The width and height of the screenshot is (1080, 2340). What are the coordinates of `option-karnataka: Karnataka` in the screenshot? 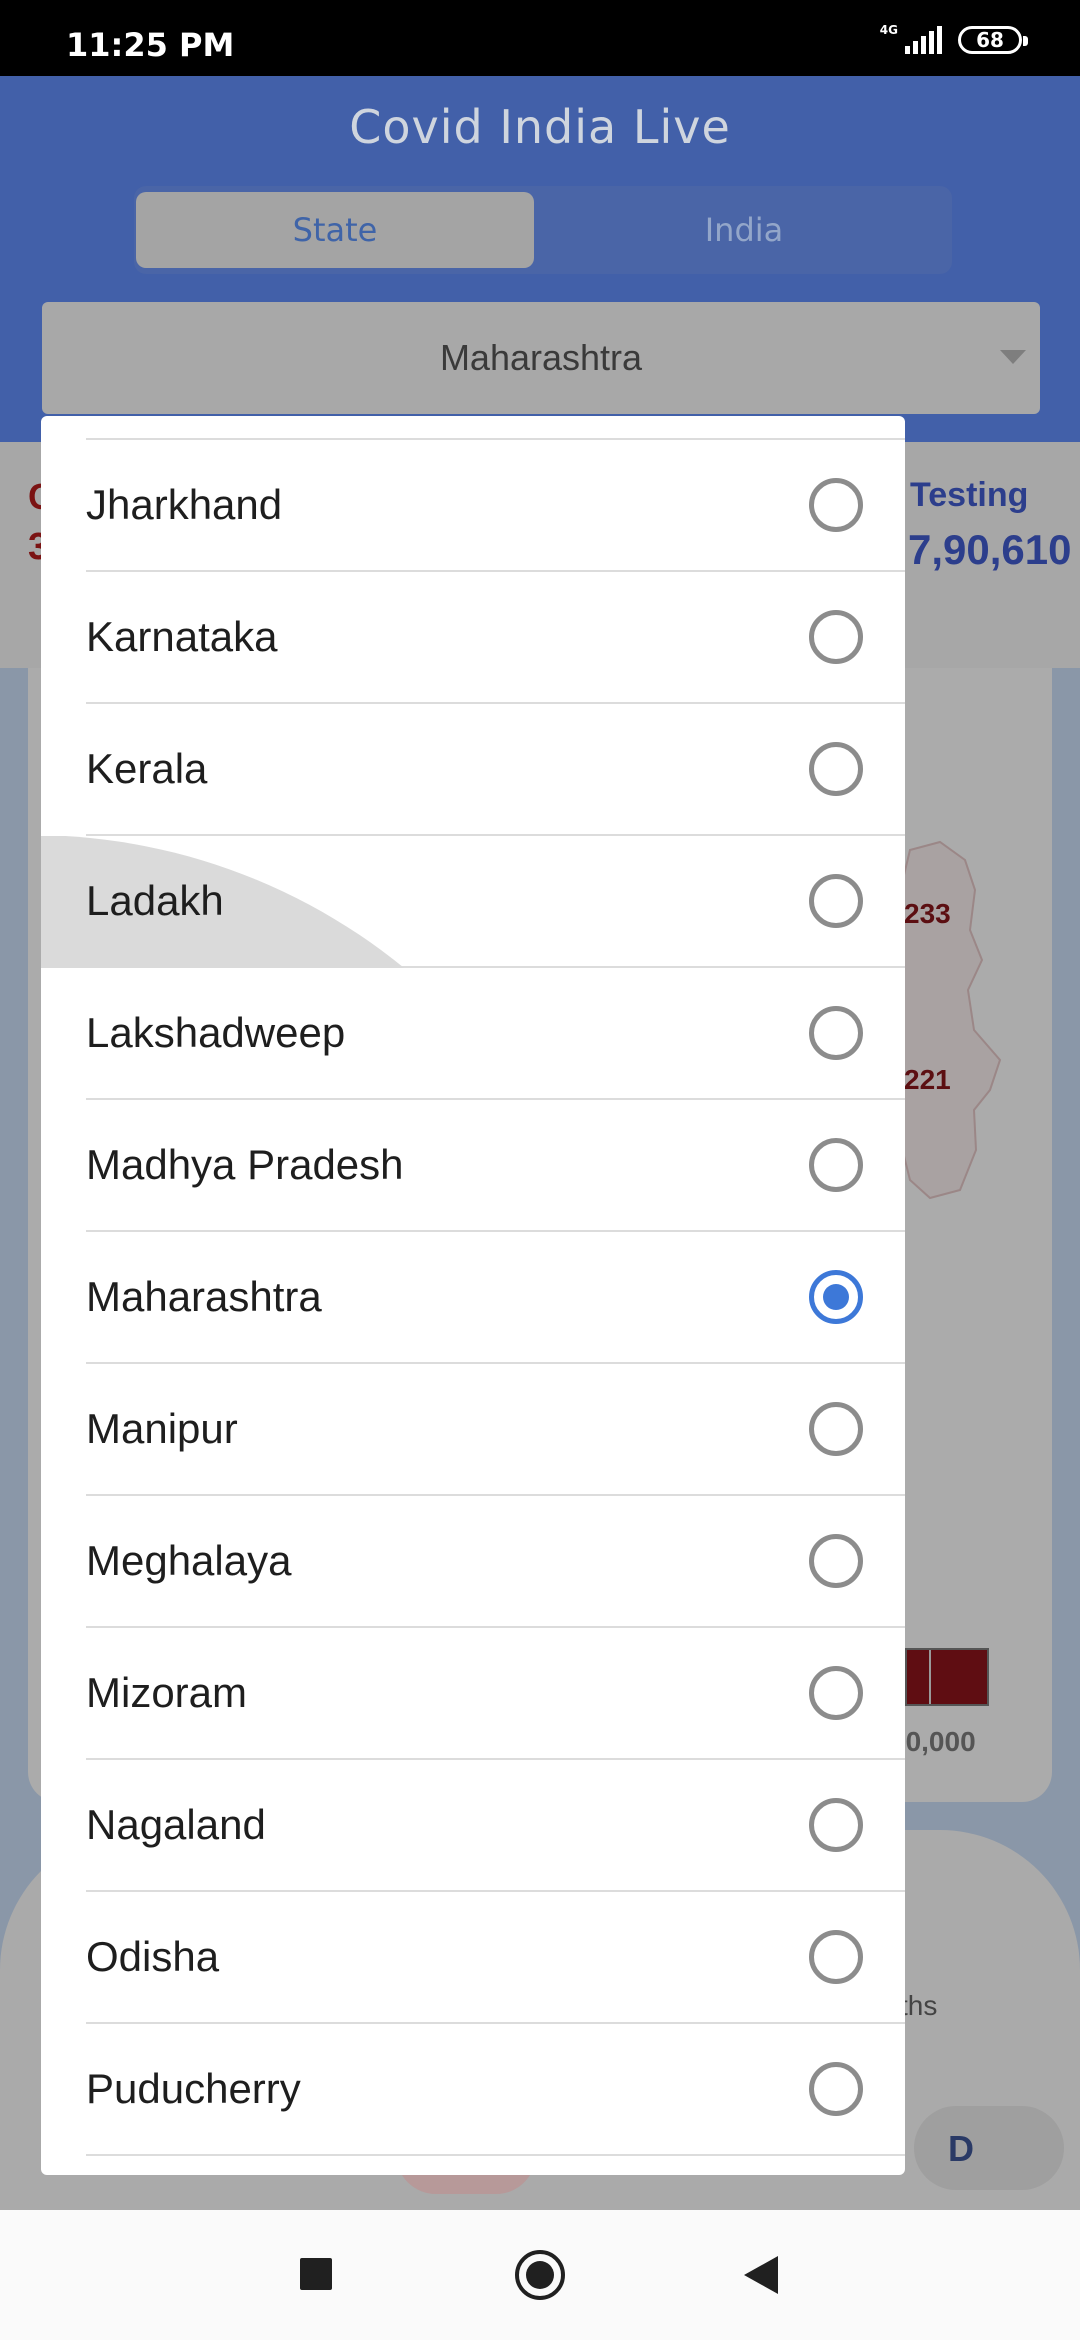 It's located at (495, 638).